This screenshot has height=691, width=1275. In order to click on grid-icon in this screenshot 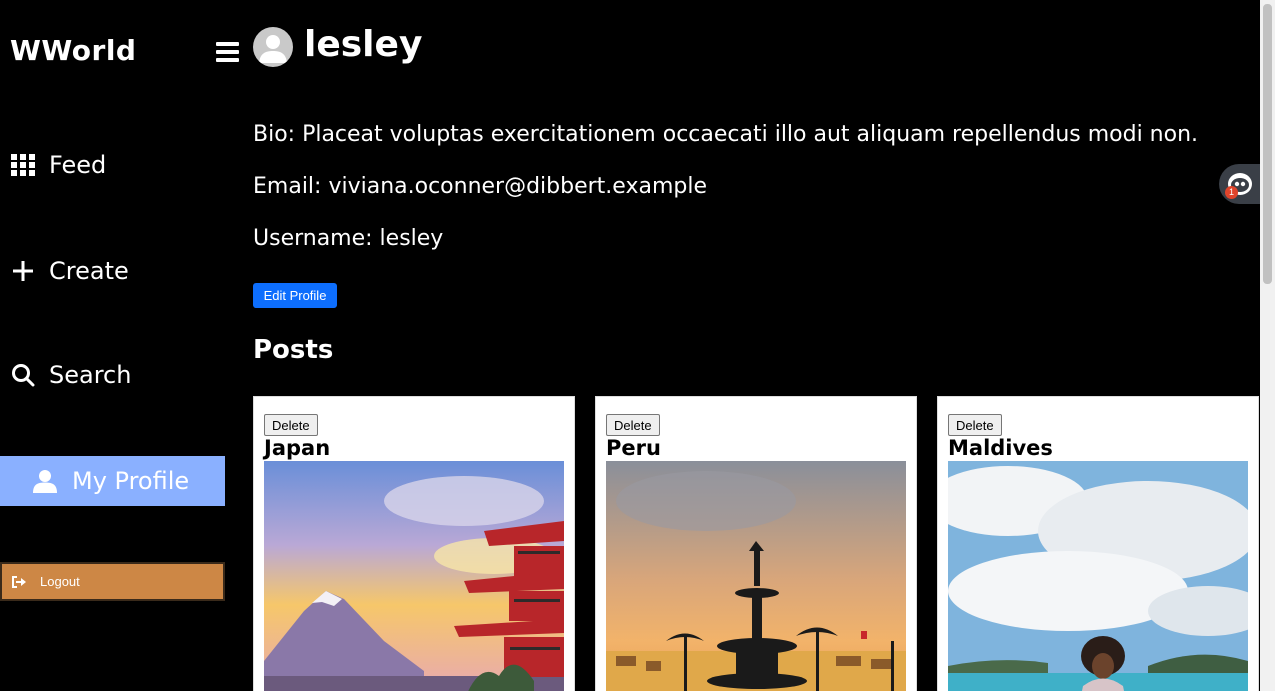, I will do `click(23, 165)`.